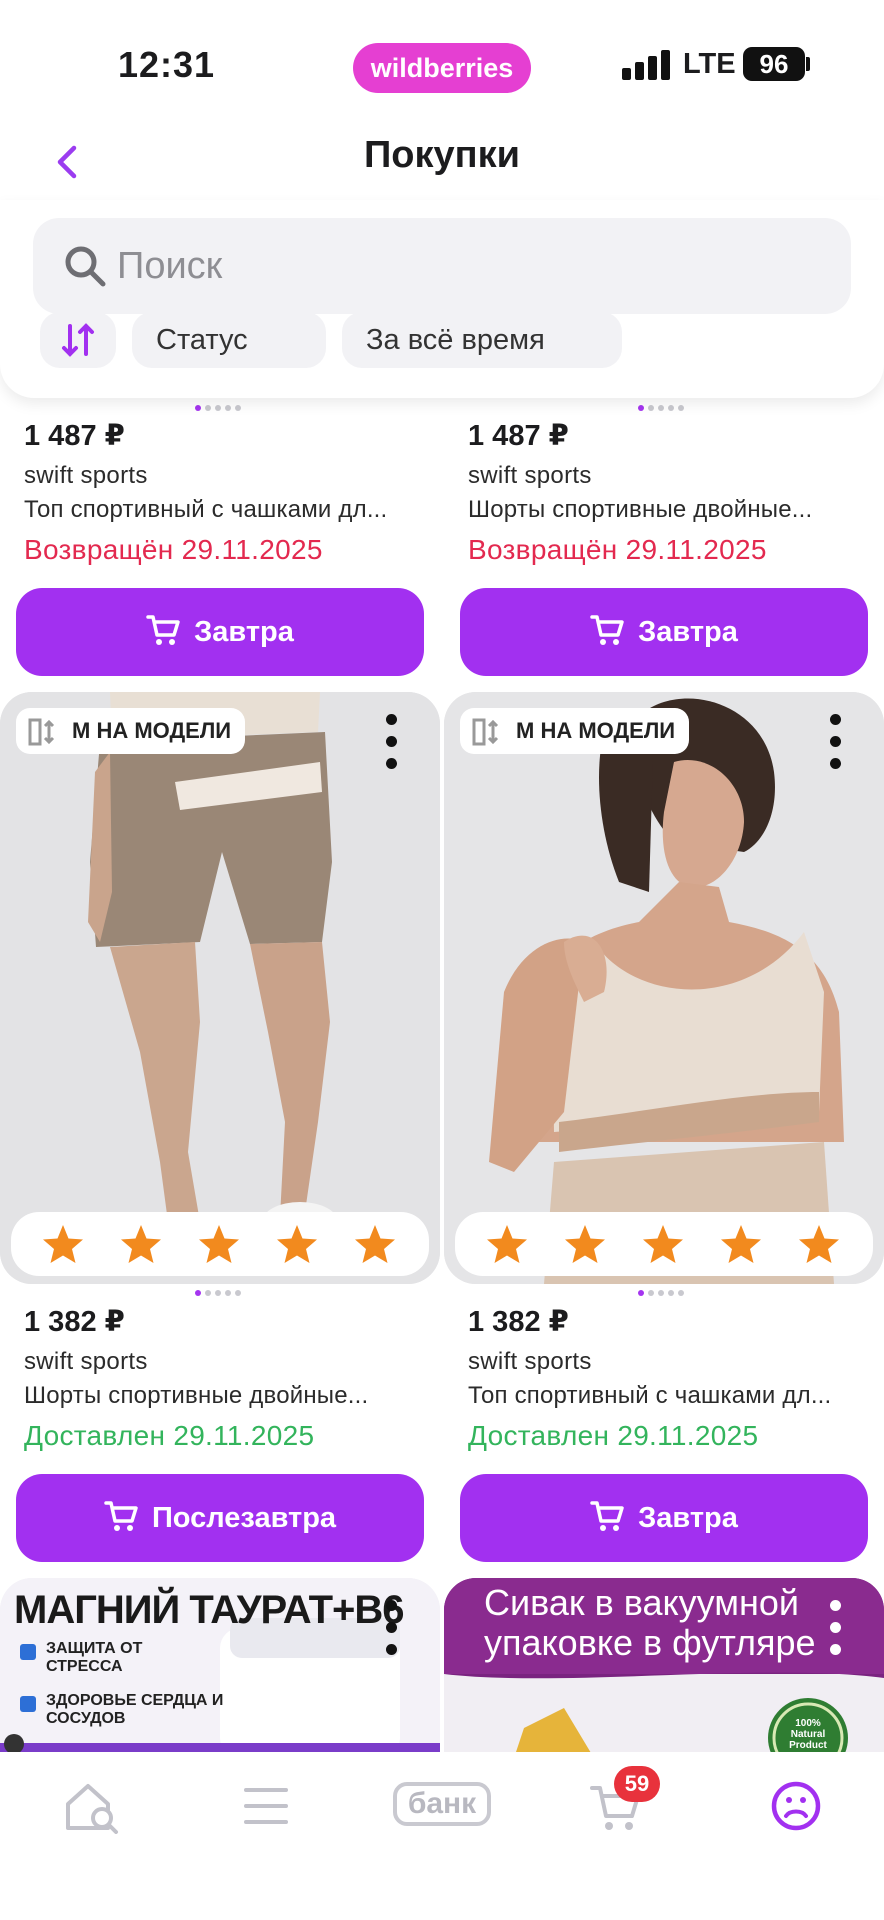  I want to click on battery-tip, so click(808, 64).